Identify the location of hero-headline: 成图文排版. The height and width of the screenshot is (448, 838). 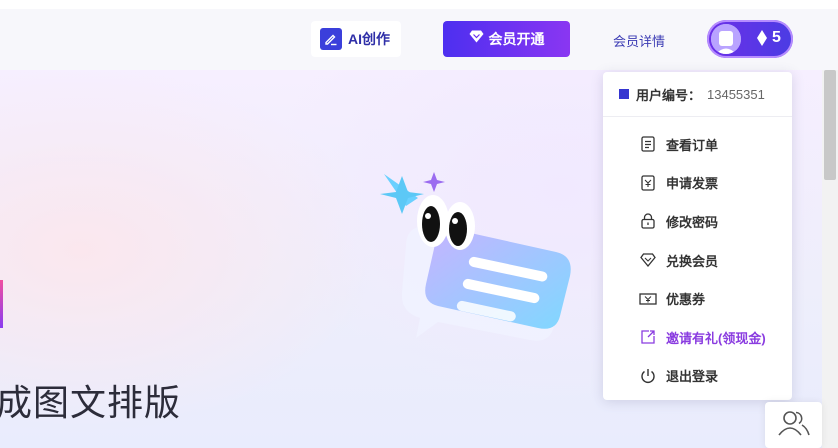
(91, 403).